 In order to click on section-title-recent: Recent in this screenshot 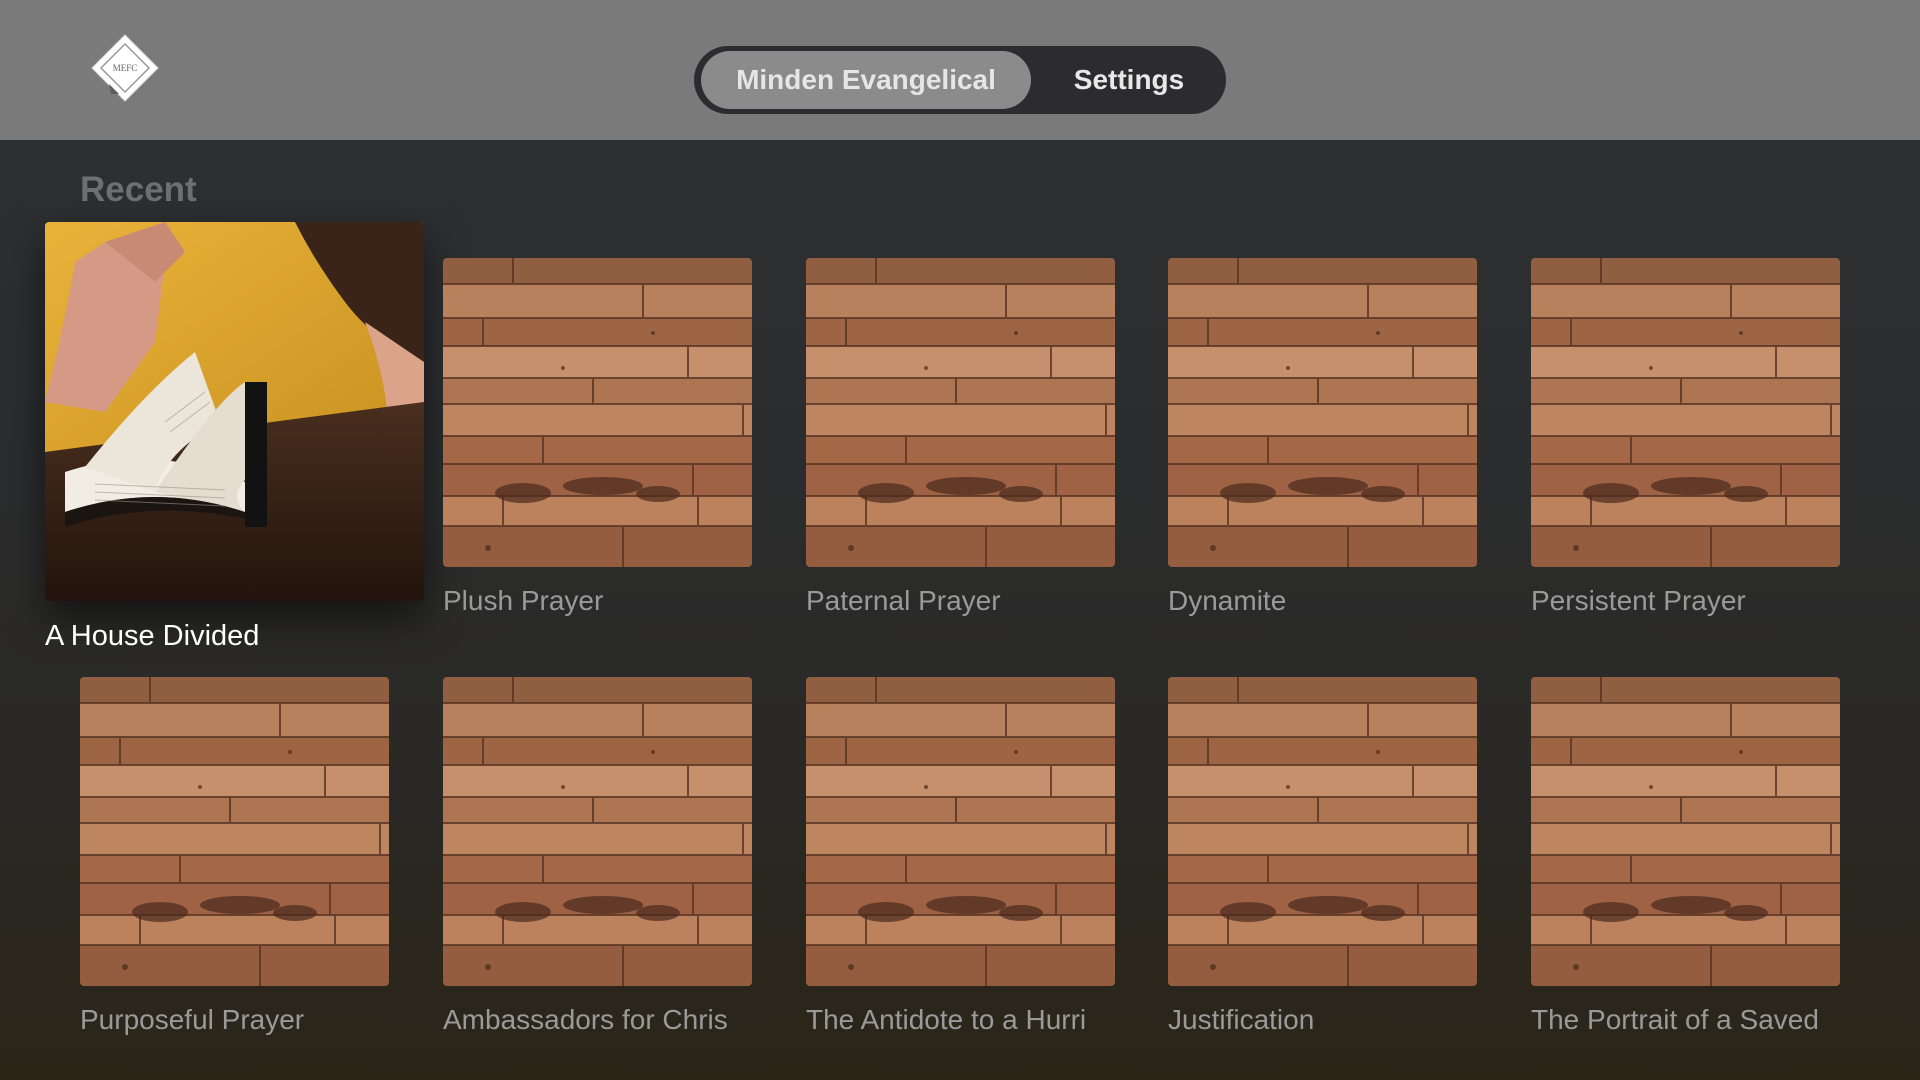, I will do `click(138, 189)`.